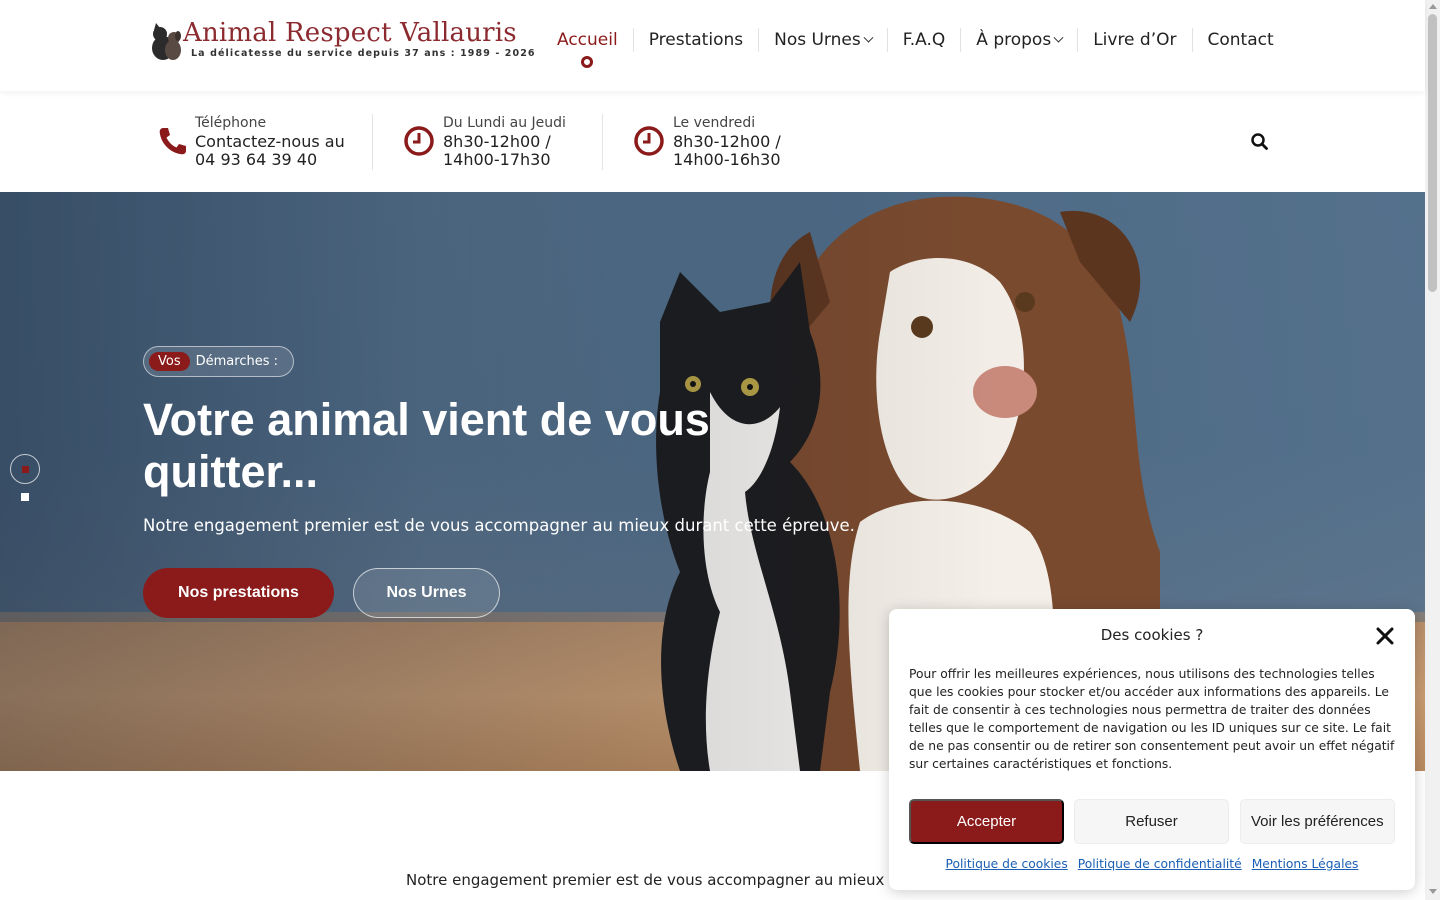 The image size is (1440, 900). What do you see at coordinates (1432, 450) in the screenshot?
I see `page-scrollbar` at bounding box center [1432, 450].